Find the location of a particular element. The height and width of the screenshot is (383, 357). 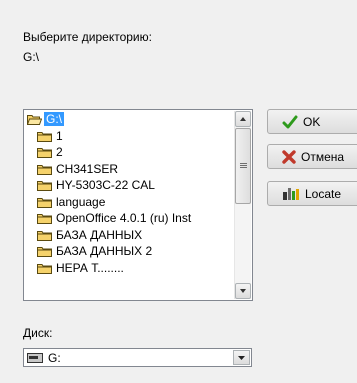

directory-item: БАЗА ДАННЫХ is located at coordinates (129, 235).